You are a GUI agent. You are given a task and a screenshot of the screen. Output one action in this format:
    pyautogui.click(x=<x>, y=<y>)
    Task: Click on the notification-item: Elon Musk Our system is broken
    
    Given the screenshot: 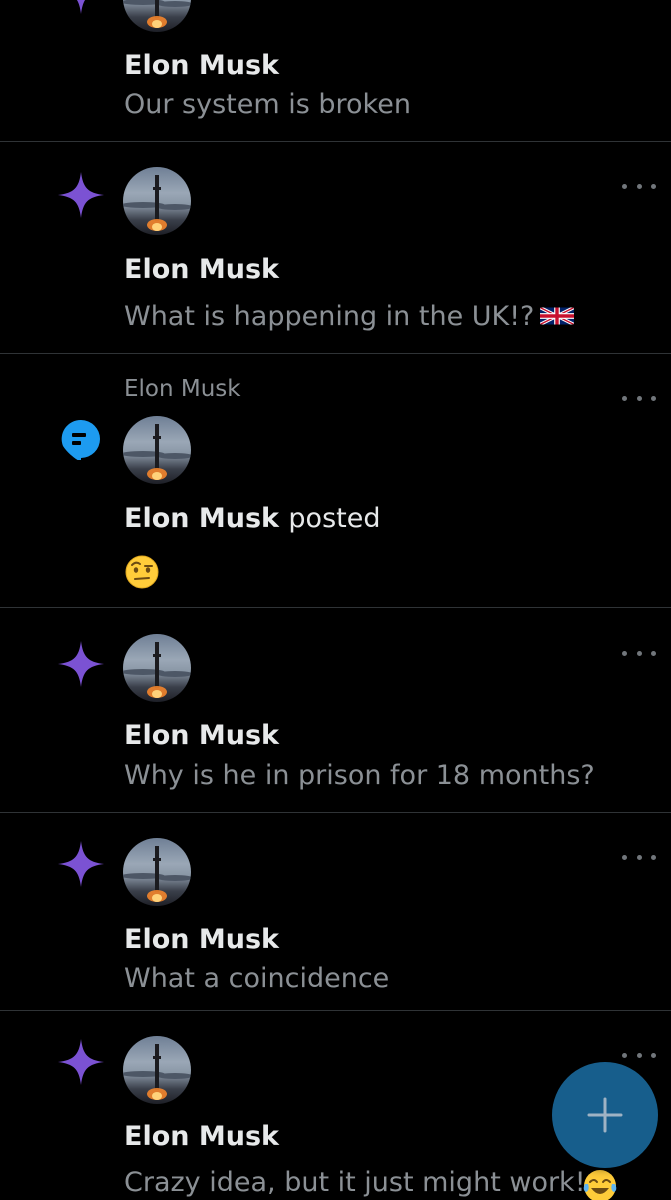 What is the action you would take?
    pyautogui.click(x=335, y=71)
    